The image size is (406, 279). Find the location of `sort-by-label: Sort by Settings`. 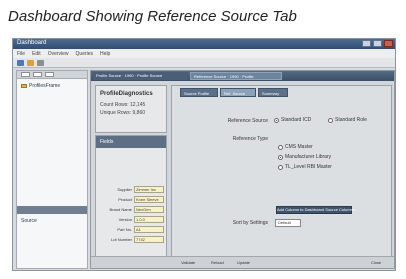

sort-by-label: Sort by Settings is located at coordinates (250, 223).